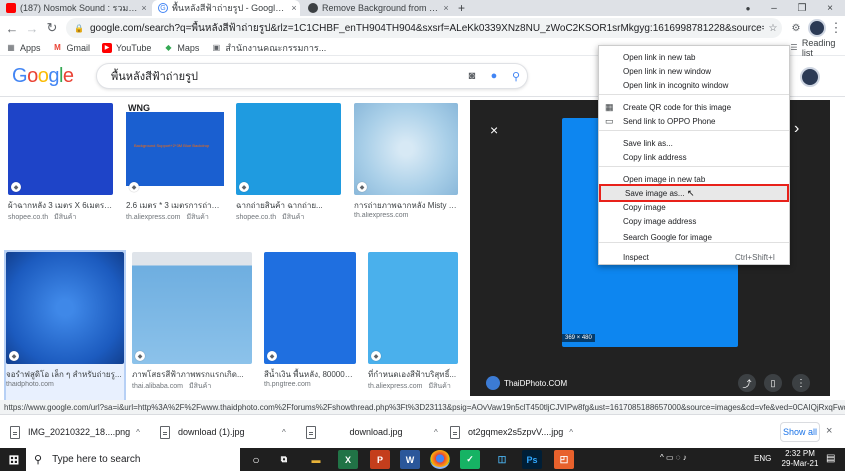 This screenshot has width=845, height=471. Describe the element at coordinates (694, 107) in the screenshot. I see `context-menu-item: ▦ Create QR code for this image` at that location.